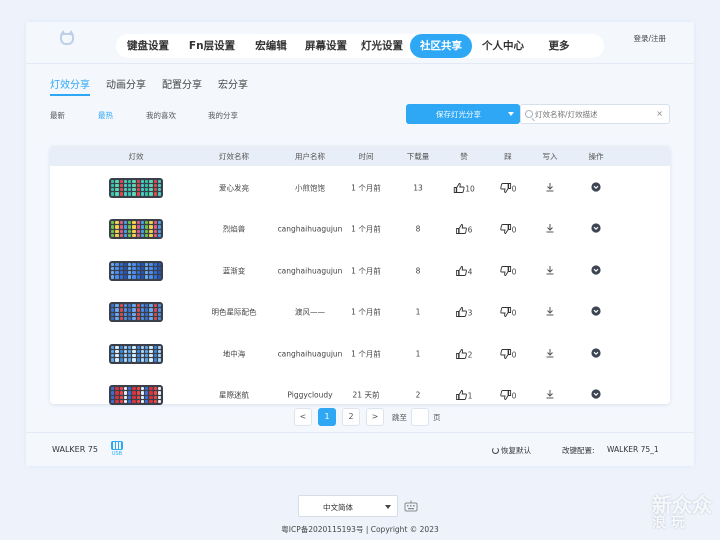  Describe the element at coordinates (234, 270) in the screenshot. I see `effect-name: 蓝渐变` at that location.